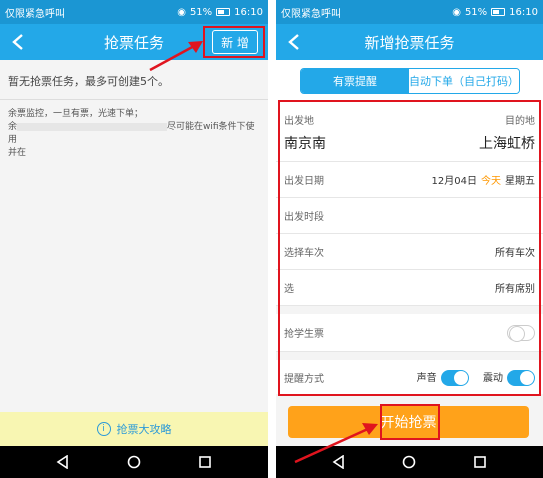 This screenshot has width=543, height=478. What do you see at coordinates (305, 143) in the screenshot?
I see `from-station: 南京南` at bounding box center [305, 143].